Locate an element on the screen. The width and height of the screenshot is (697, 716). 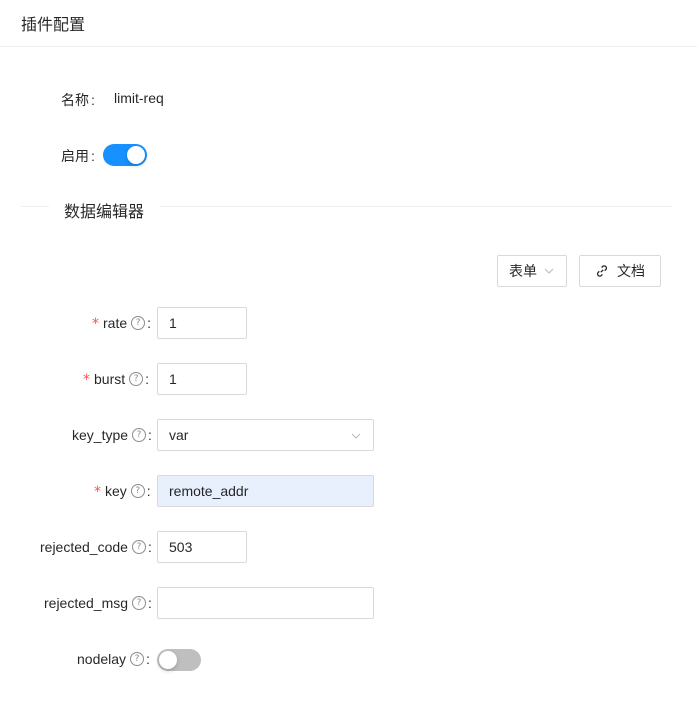
link-icon is located at coordinates (602, 271).